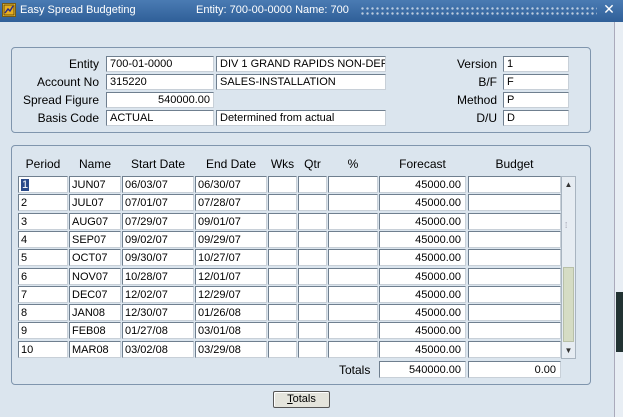 The image size is (623, 417). What do you see at coordinates (95, 330) in the screenshot?
I see `cell-name: FEB08` at bounding box center [95, 330].